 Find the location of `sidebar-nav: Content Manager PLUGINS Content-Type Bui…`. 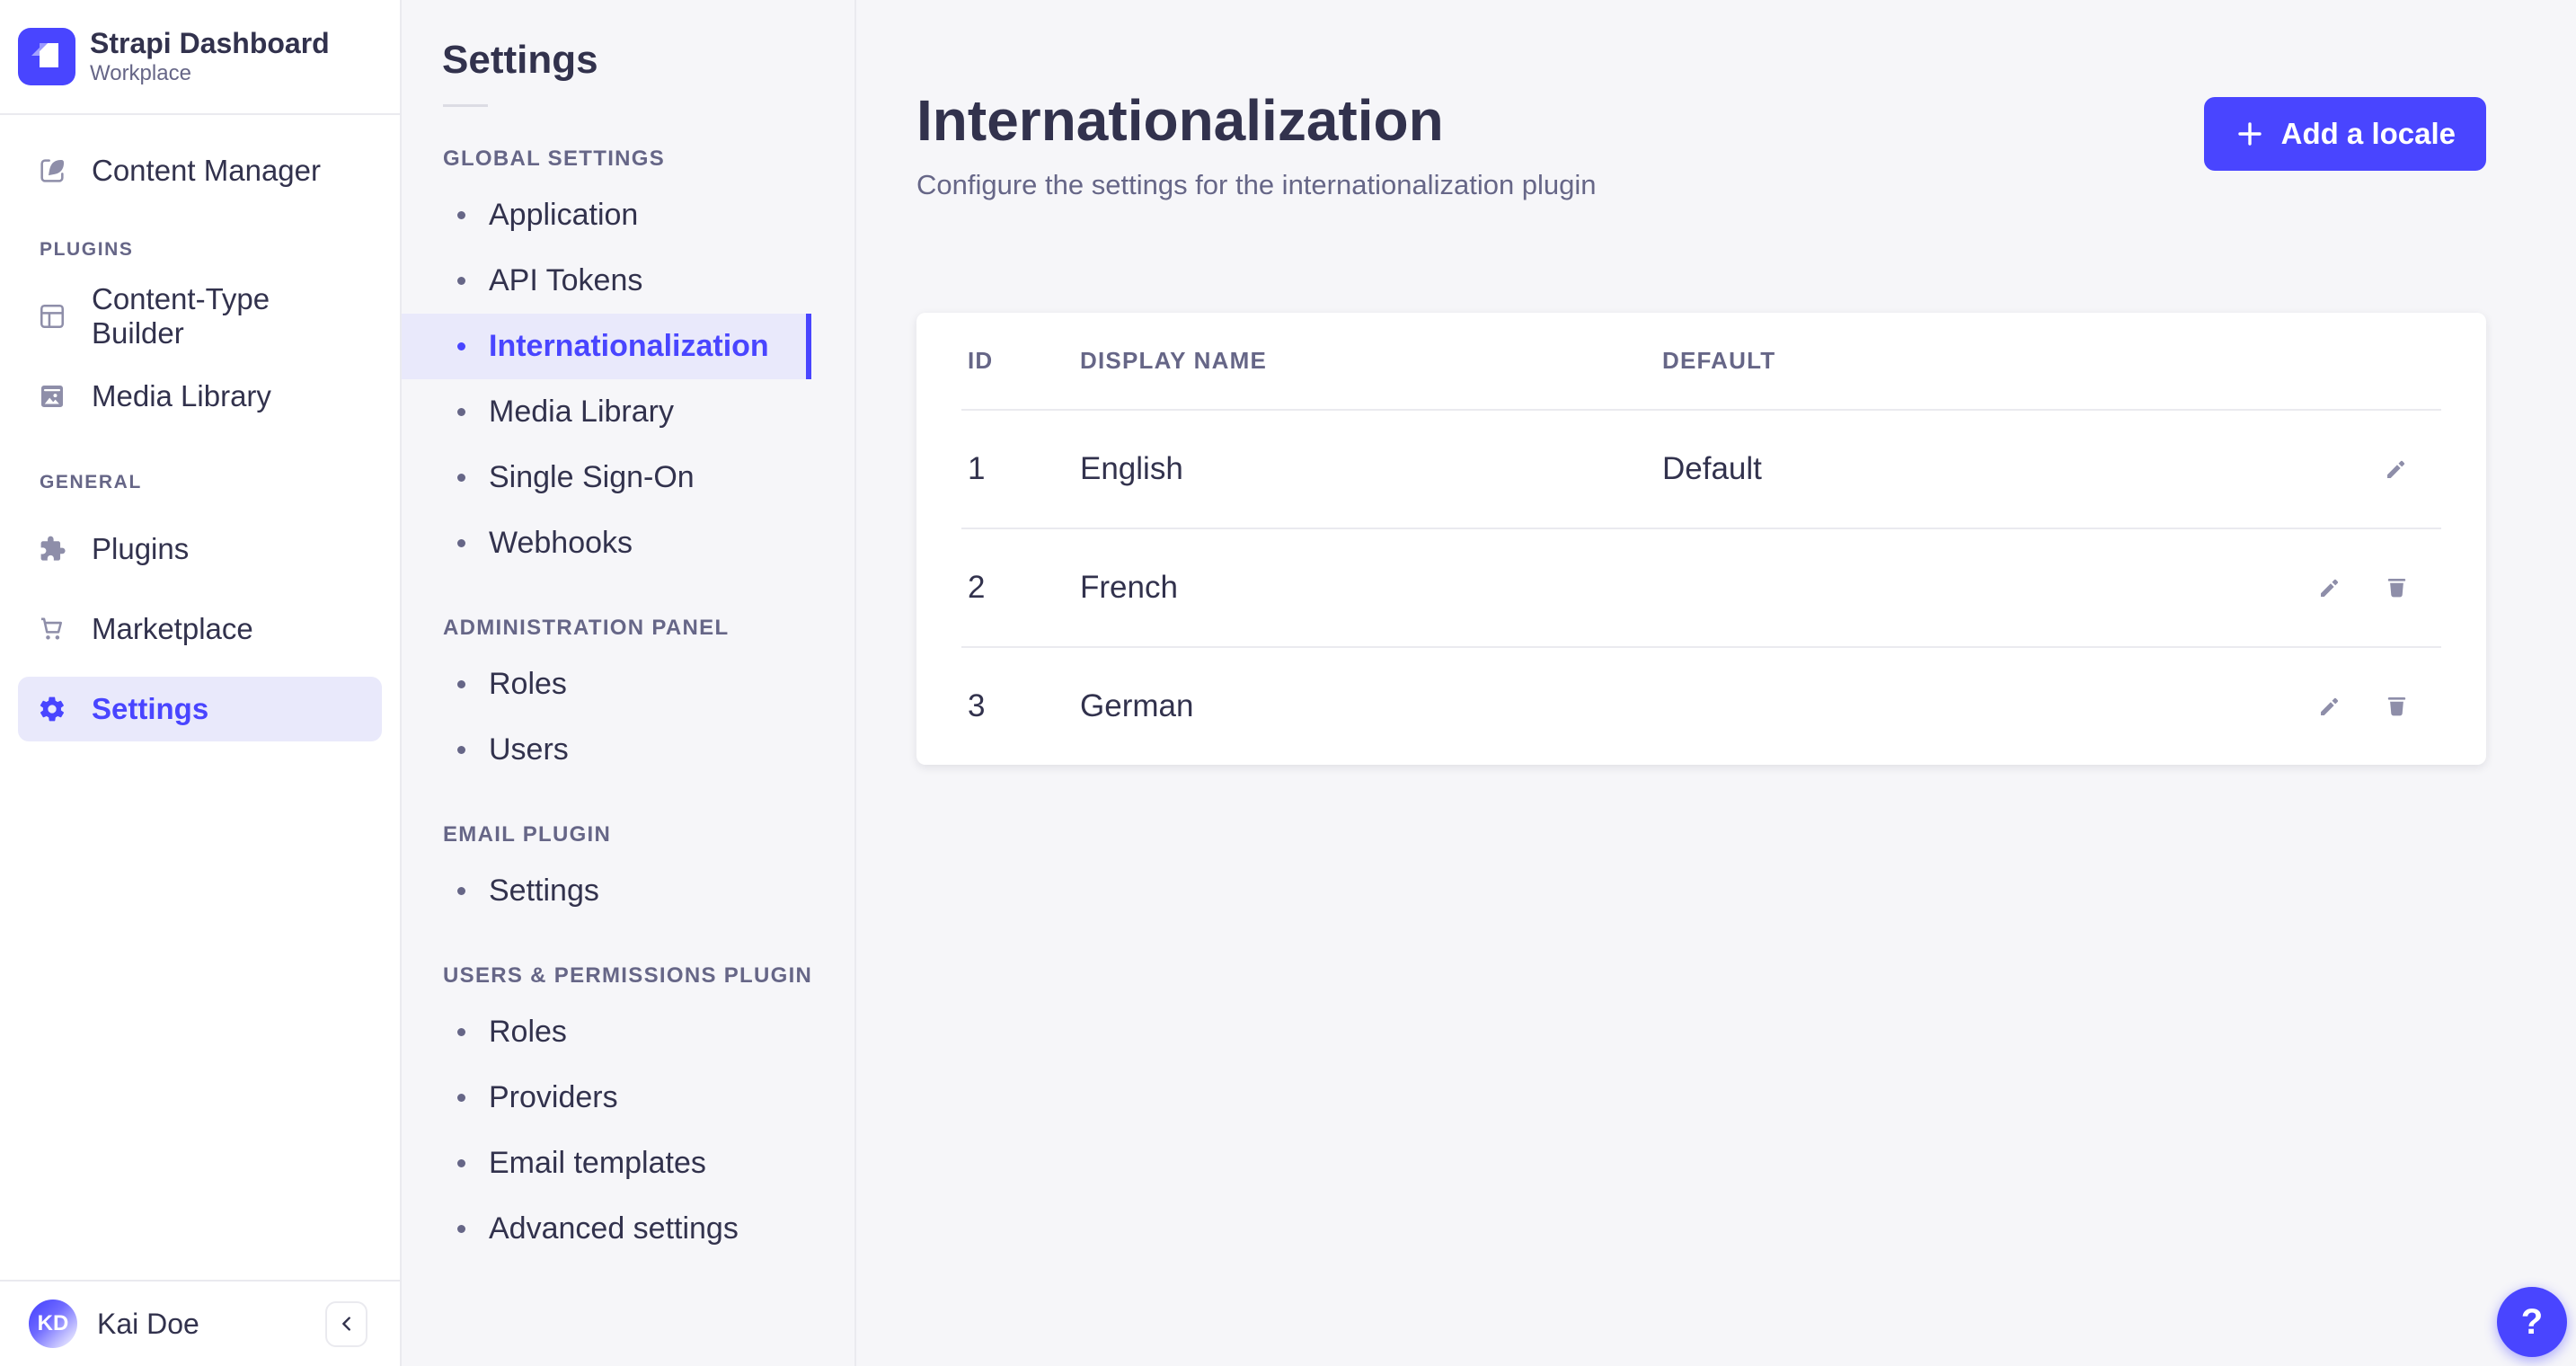

sidebar-nav: Content Manager PLUGINS Content-Type Bui… is located at coordinates (200, 697).